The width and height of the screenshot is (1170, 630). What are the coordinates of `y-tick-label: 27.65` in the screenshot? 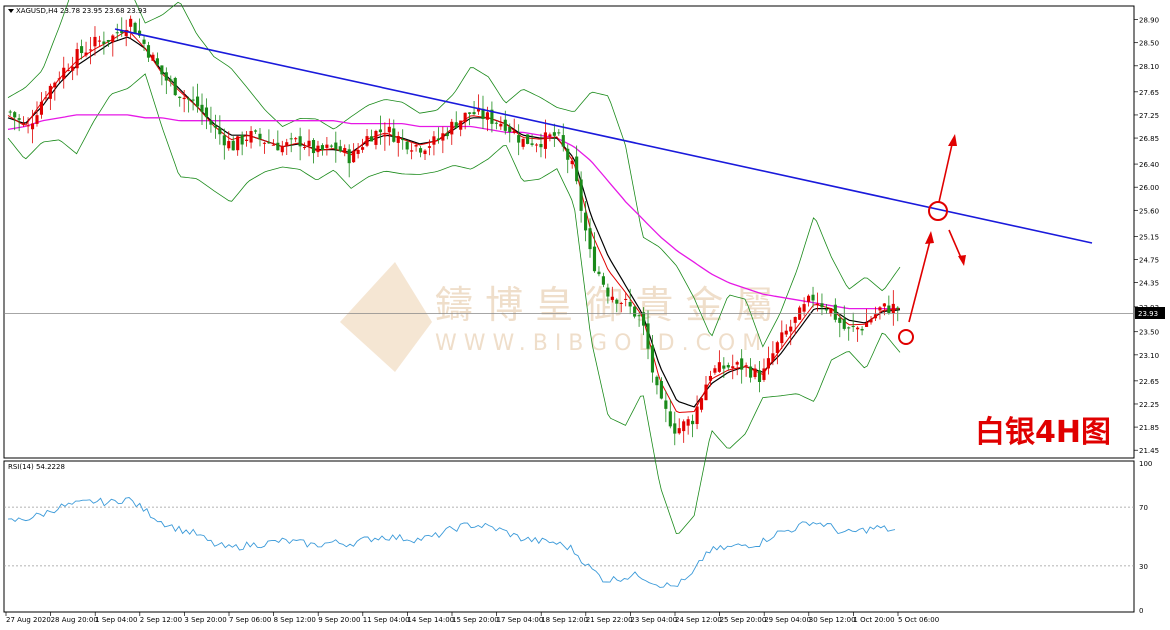 It's located at (1149, 93).